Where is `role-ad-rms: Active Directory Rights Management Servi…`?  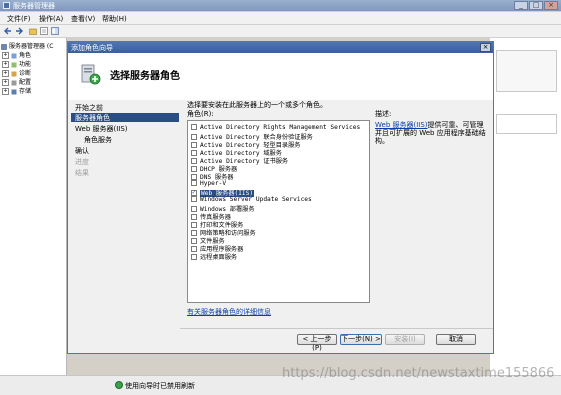 role-ad-rms: Active Directory Rights Management Servi… is located at coordinates (275, 128).